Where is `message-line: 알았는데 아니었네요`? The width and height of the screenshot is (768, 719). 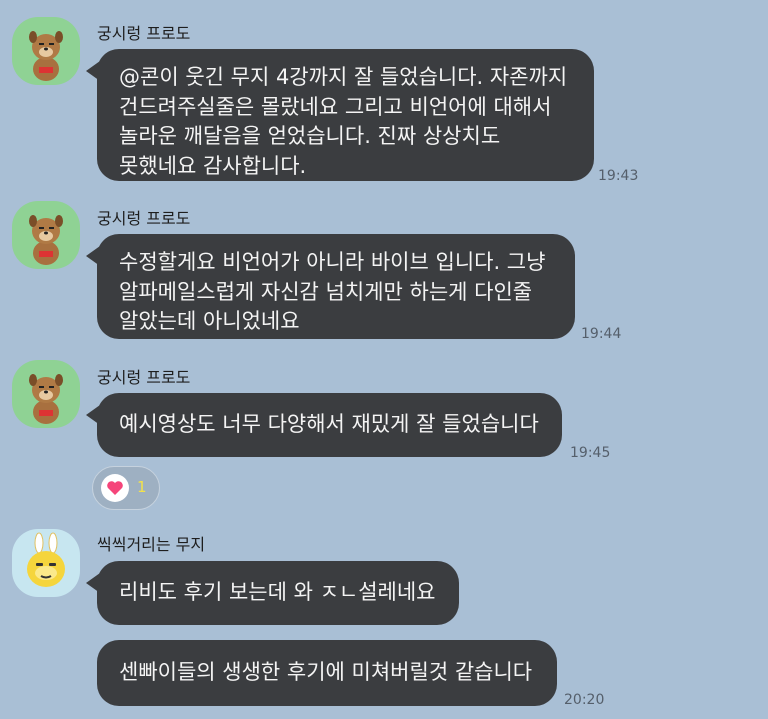
message-line: 알았는데 아니었네요 is located at coordinates (209, 321).